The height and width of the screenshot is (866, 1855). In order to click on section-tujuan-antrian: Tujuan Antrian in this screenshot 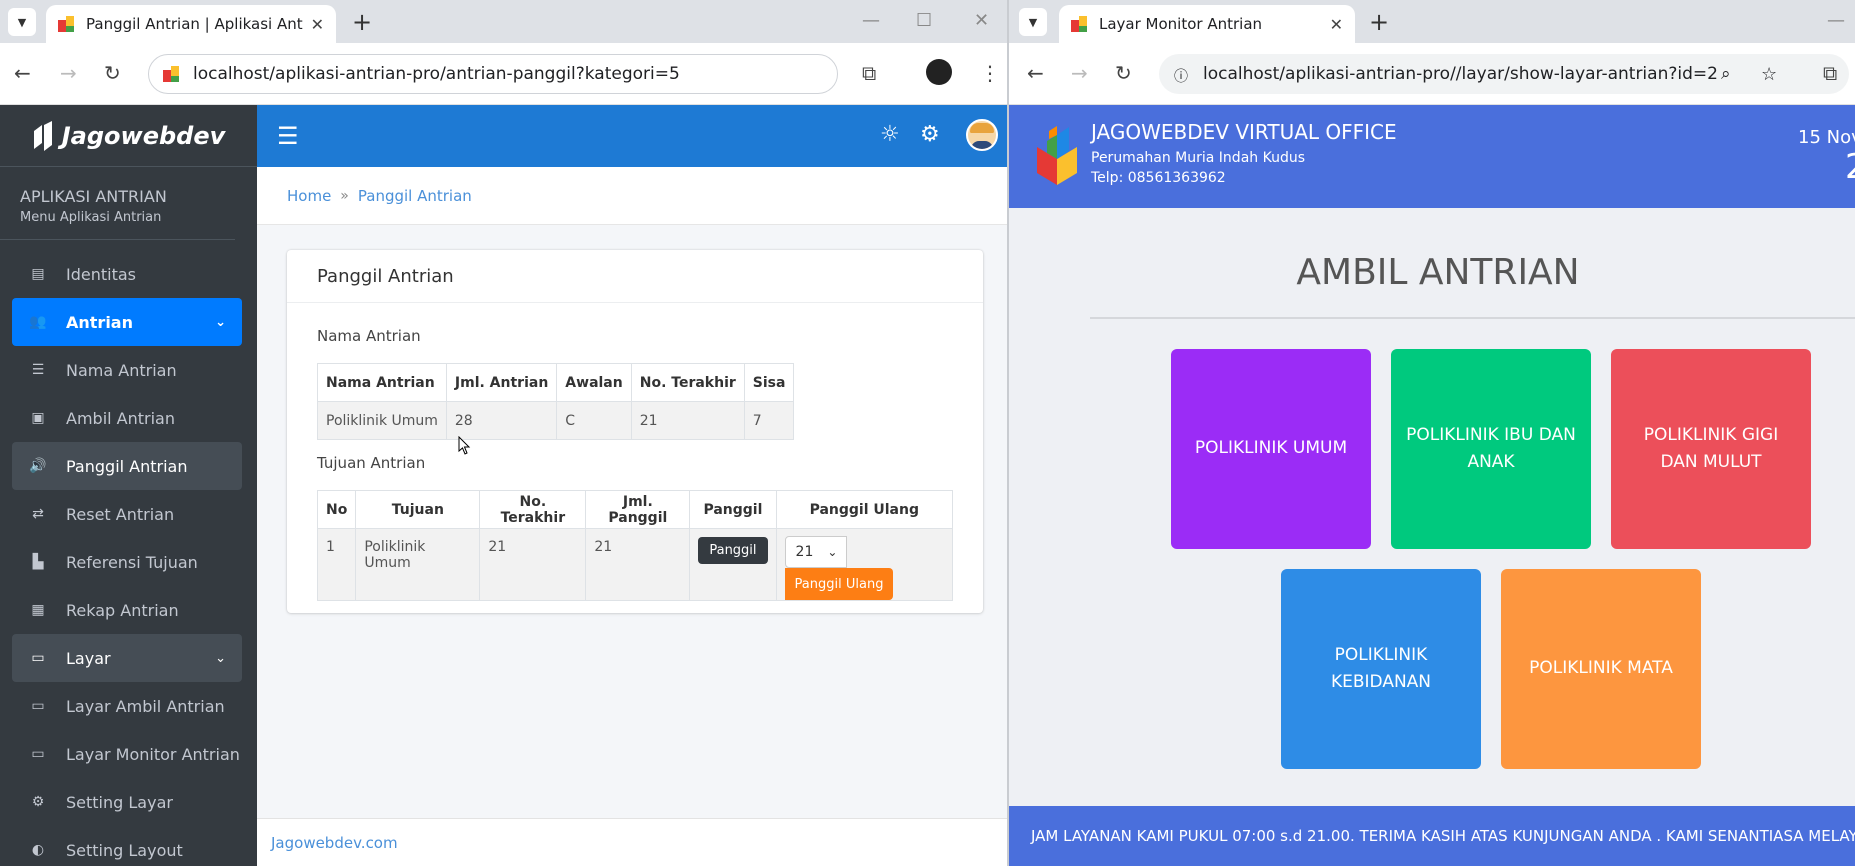, I will do `click(371, 463)`.